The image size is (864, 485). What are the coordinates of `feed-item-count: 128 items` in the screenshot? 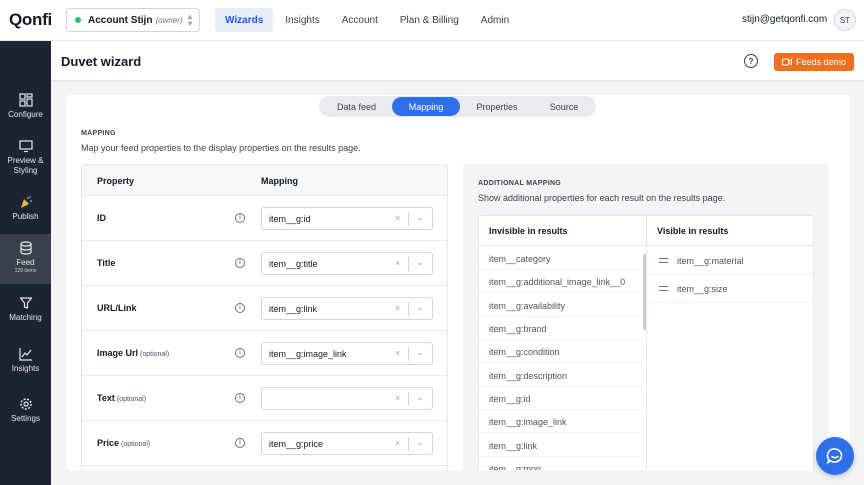 It's located at (25, 271).